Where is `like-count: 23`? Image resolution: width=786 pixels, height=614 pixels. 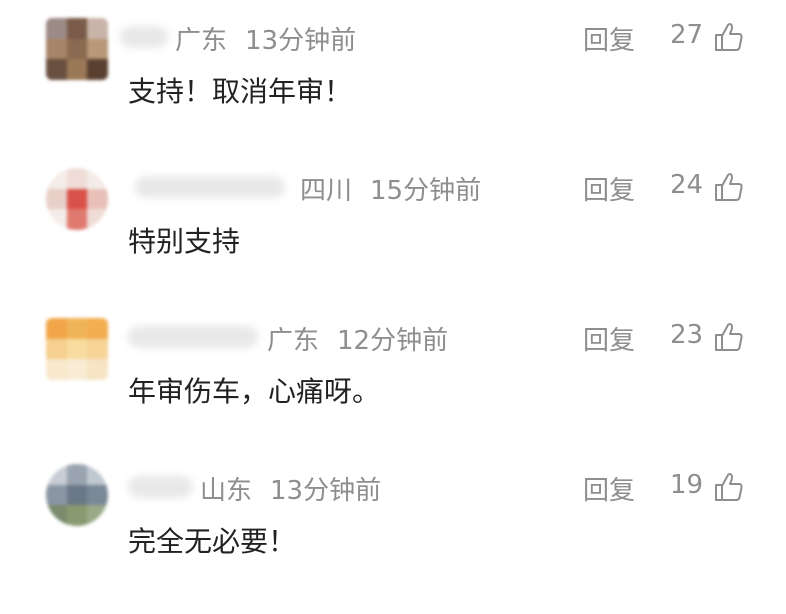 like-count: 23 is located at coordinates (687, 335).